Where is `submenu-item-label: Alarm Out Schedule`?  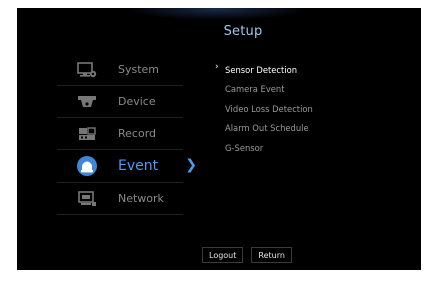
submenu-item-label: Alarm Out Schedule is located at coordinates (267, 128).